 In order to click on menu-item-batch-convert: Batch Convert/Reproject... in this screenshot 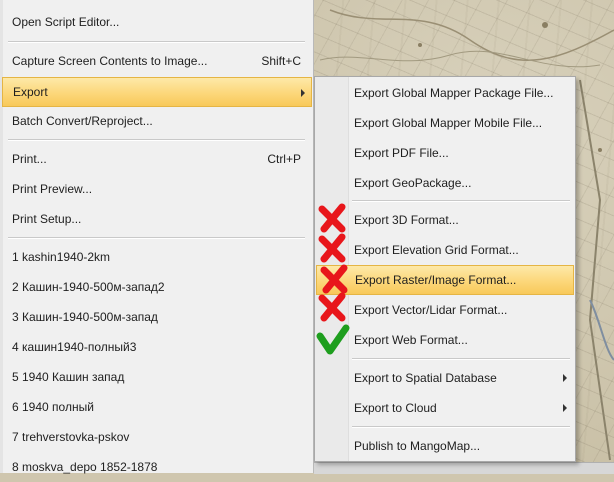, I will do `click(156, 121)`.